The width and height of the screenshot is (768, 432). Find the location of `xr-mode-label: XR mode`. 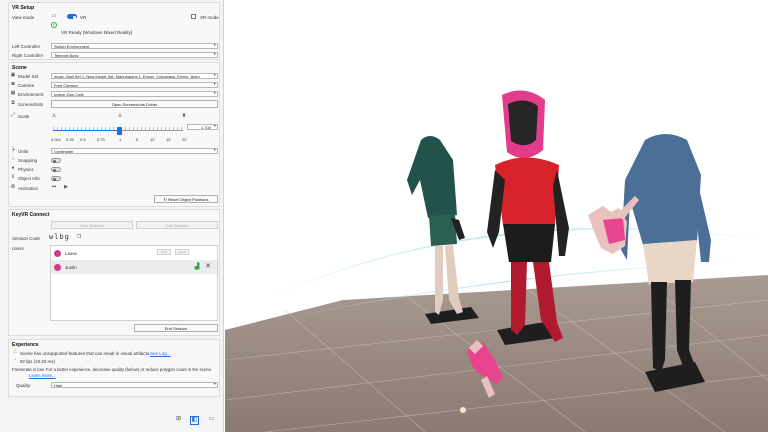

xr-mode-label: XR mode is located at coordinates (209, 17).